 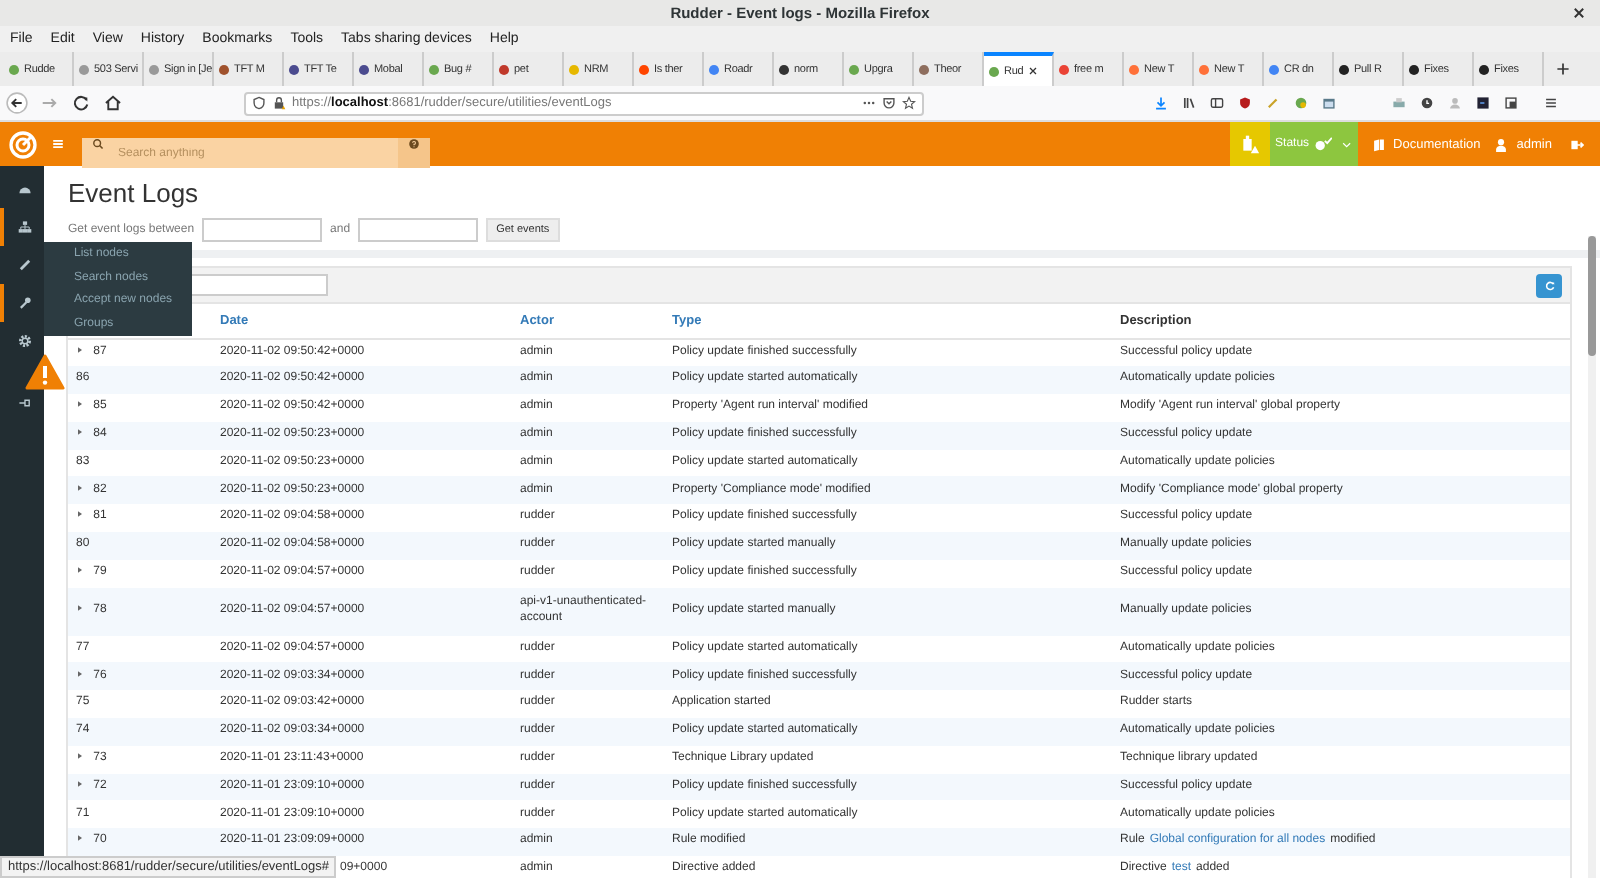 I want to click on download-icon, so click(x=1161, y=103).